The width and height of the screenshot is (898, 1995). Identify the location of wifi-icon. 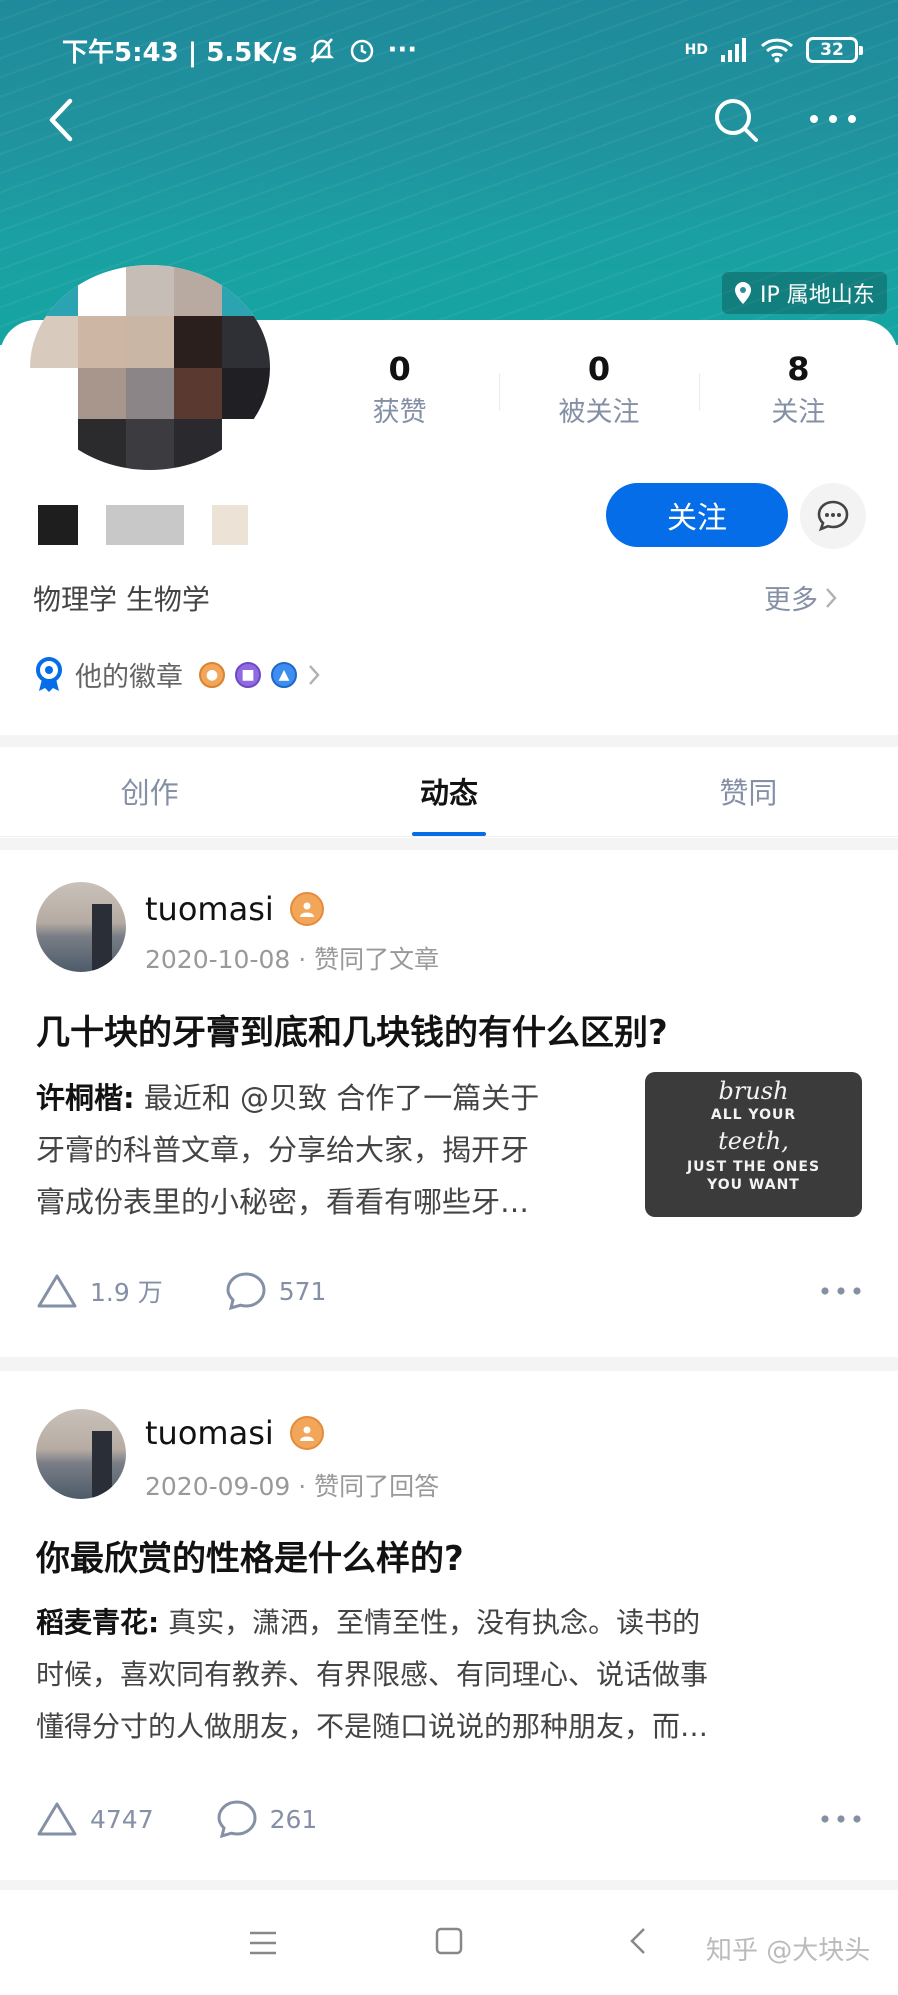
(777, 50).